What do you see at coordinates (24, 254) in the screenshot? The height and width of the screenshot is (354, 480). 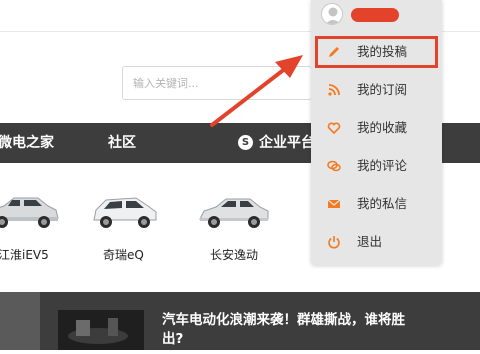 I see `car-label-jac: 江淮iEV5` at bounding box center [24, 254].